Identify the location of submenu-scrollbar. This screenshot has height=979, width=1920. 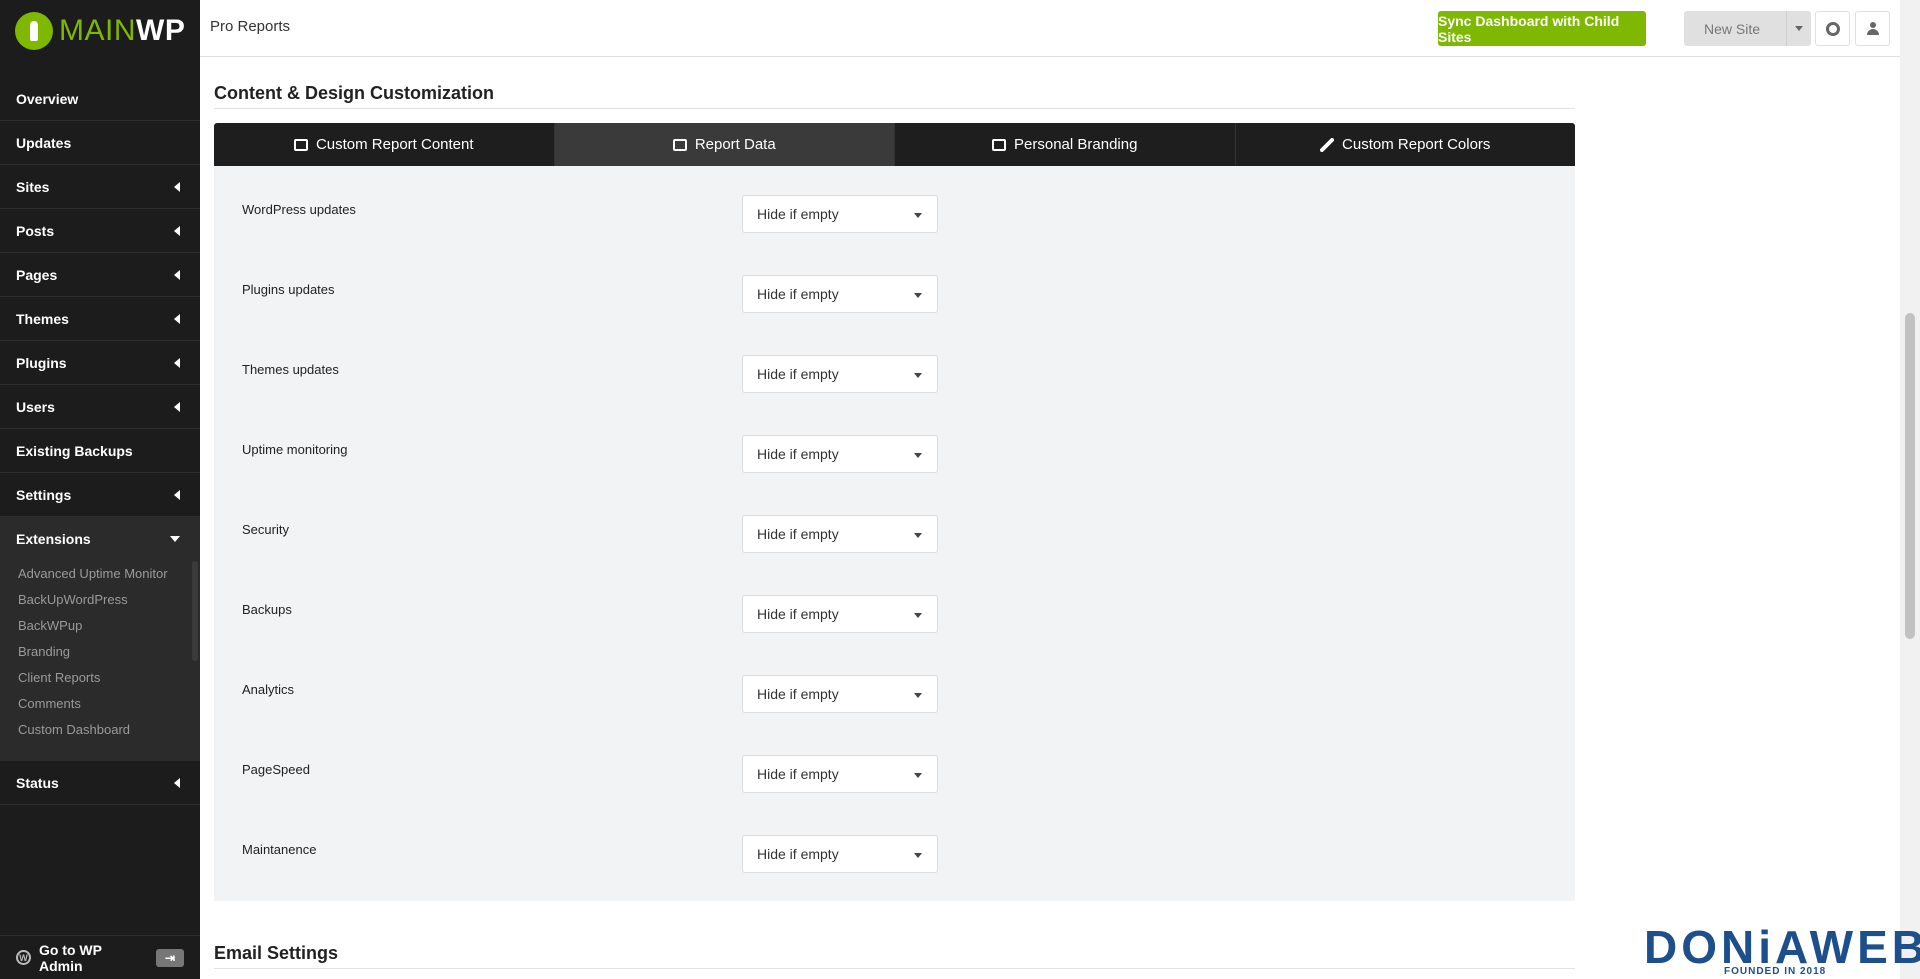
(195, 611).